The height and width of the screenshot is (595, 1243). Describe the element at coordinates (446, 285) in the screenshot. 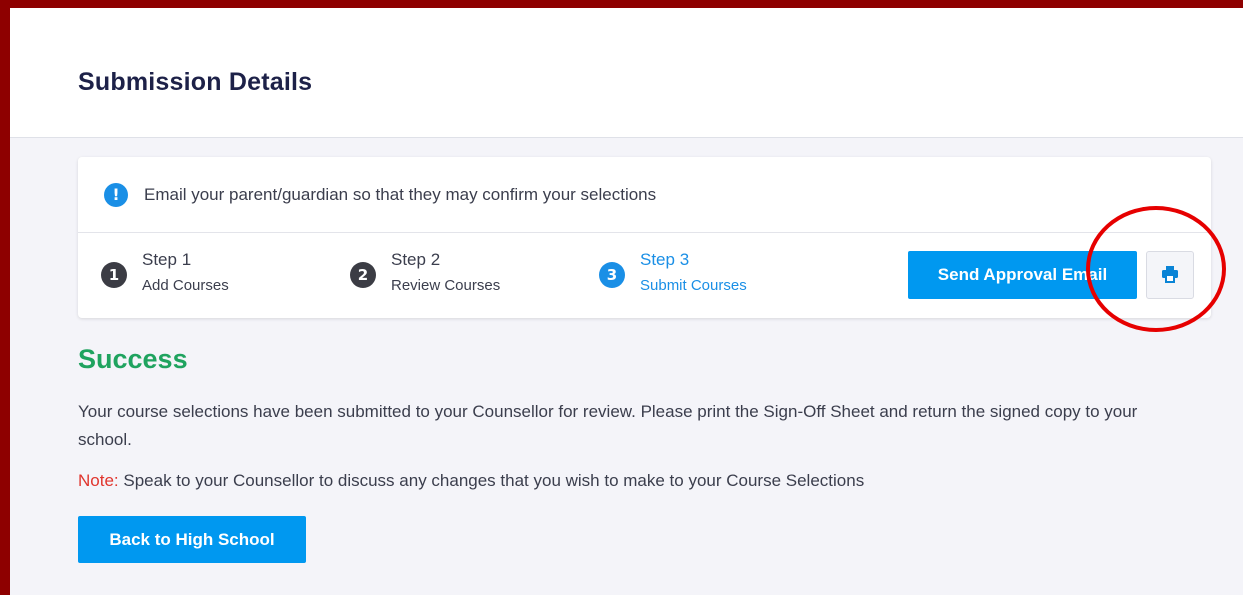

I see `step-2-subtitle: Review Courses` at that location.